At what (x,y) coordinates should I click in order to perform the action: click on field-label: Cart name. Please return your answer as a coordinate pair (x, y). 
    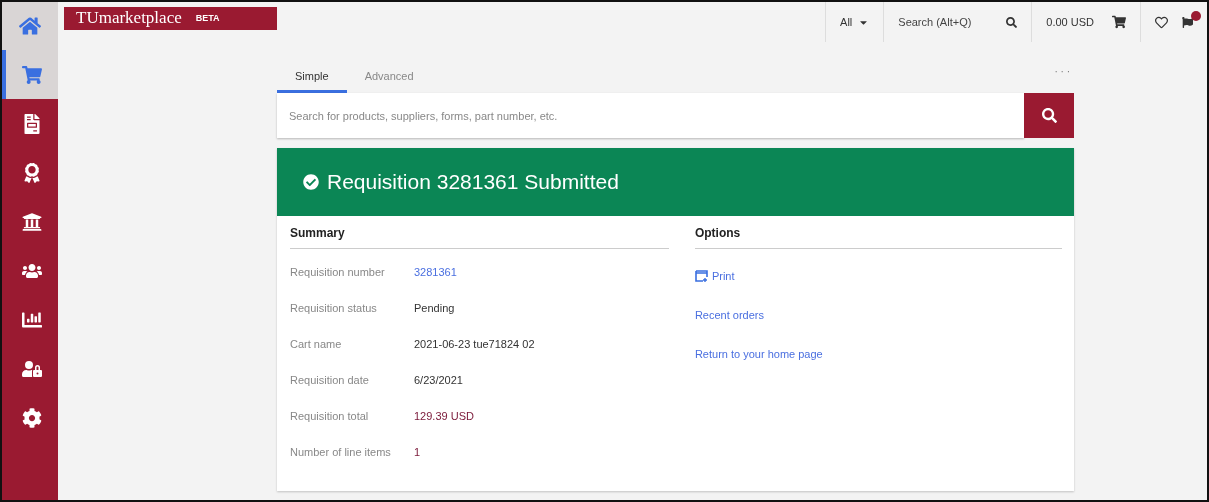
    Looking at the image, I should click on (316, 344).